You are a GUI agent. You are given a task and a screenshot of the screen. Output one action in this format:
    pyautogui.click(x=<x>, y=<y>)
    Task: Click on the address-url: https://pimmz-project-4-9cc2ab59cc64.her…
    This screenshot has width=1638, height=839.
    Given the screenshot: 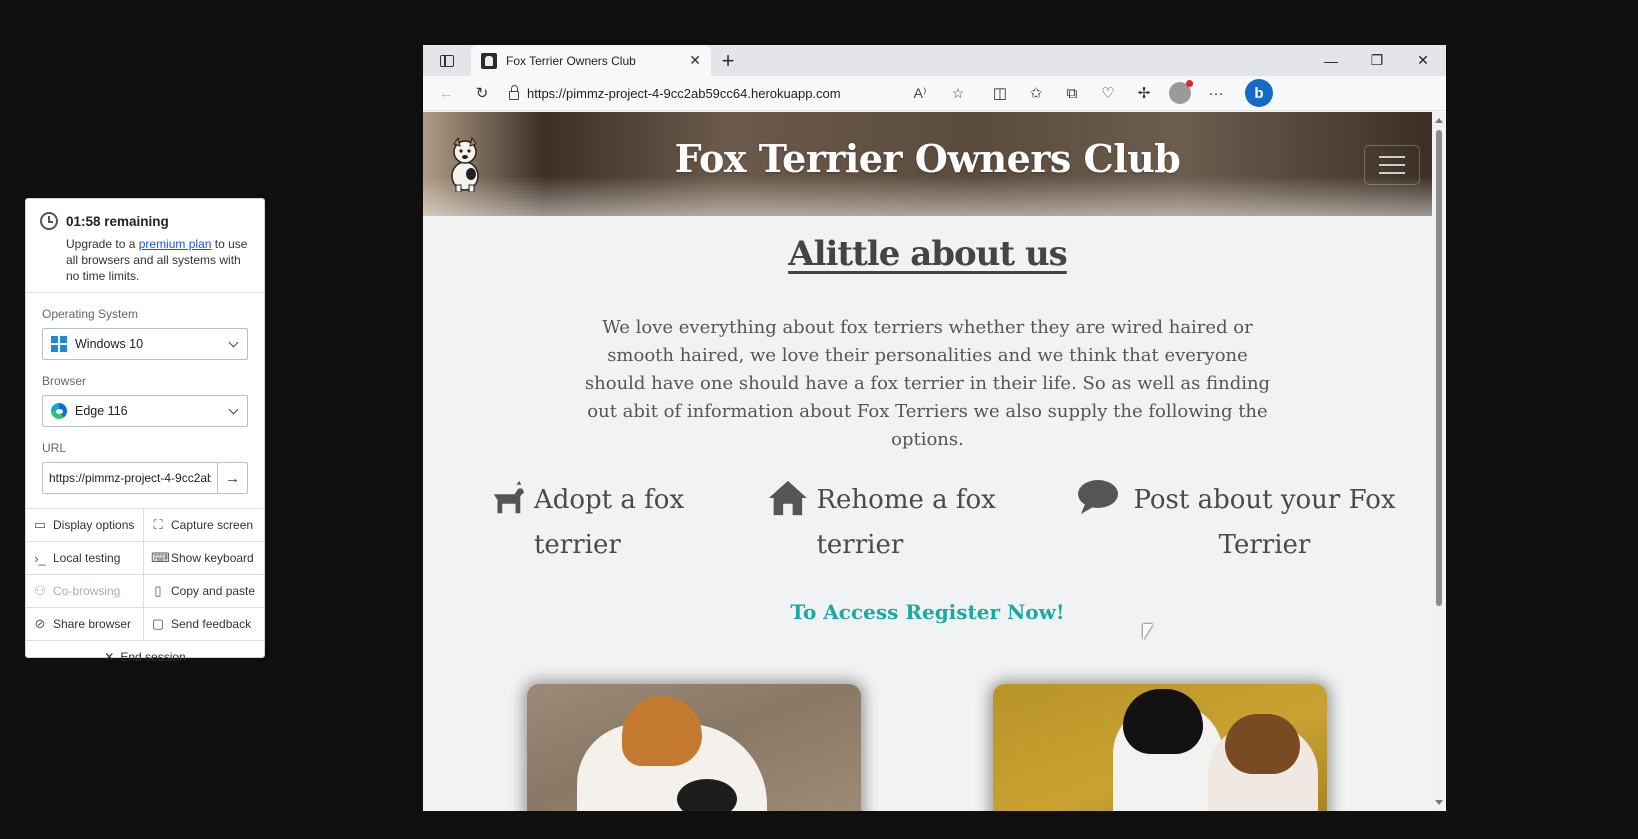 What is the action you would take?
    pyautogui.click(x=684, y=93)
    